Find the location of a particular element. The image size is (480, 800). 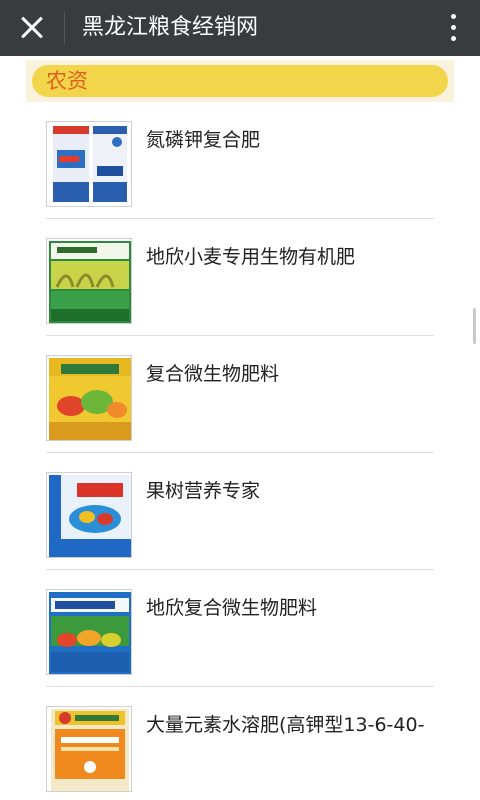

section-label: 农资 is located at coordinates (67, 81).